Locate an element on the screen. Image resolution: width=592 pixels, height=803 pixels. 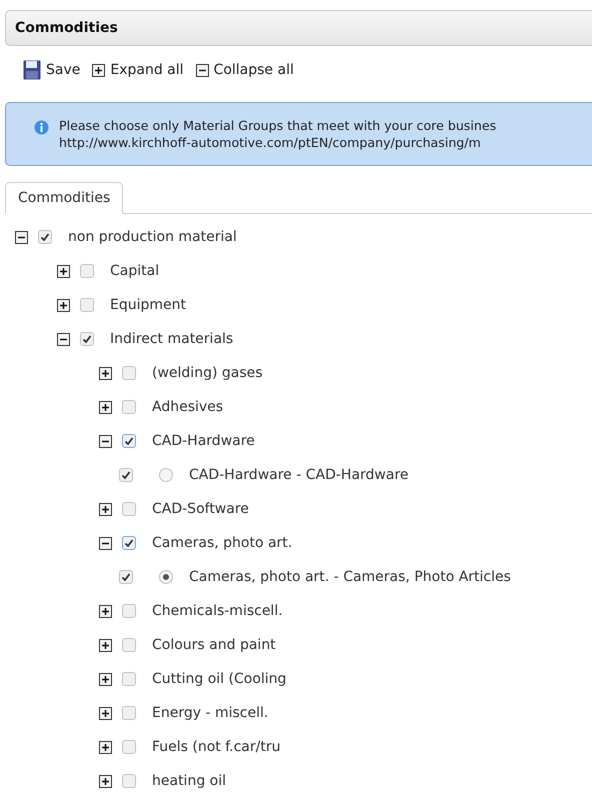
plus-box-icon is located at coordinates (99, 70).